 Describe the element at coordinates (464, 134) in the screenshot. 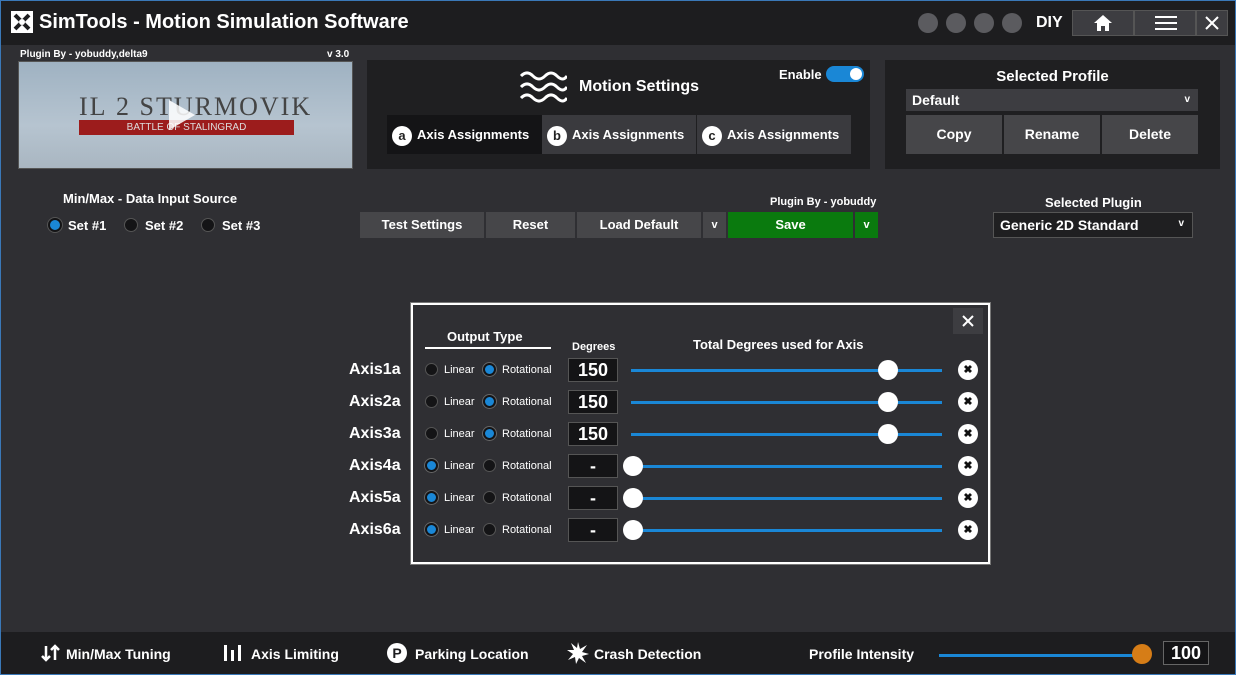

I see `tab-axis-assignments-a: a Axis Assignments` at that location.